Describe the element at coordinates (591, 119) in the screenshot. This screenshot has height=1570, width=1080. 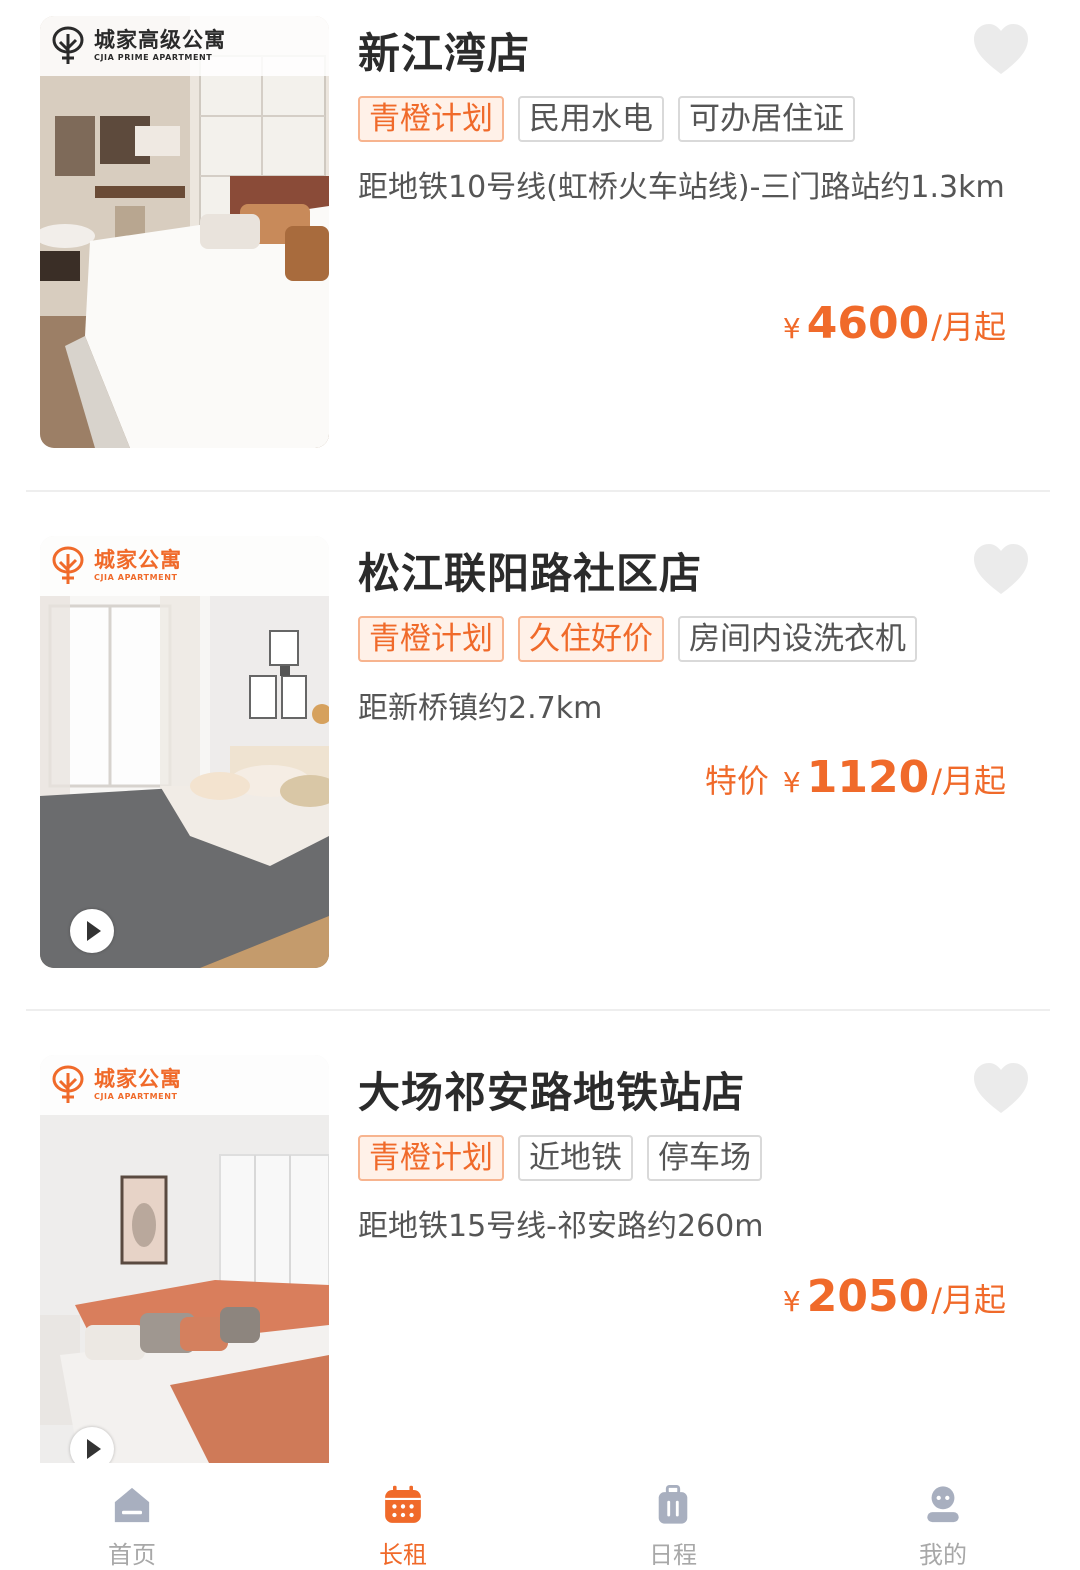
I see `tag: 民用水电` at that location.